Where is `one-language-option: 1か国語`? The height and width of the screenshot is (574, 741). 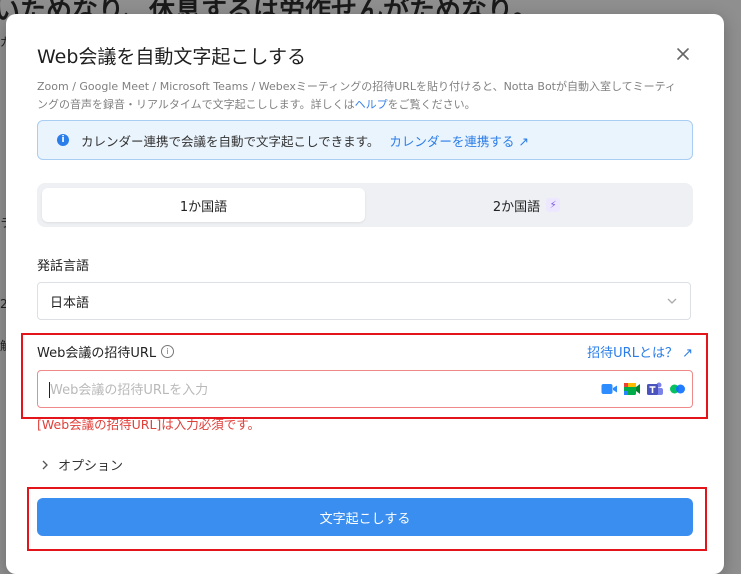
one-language-option: 1か国語 is located at coordinates (203, 205).